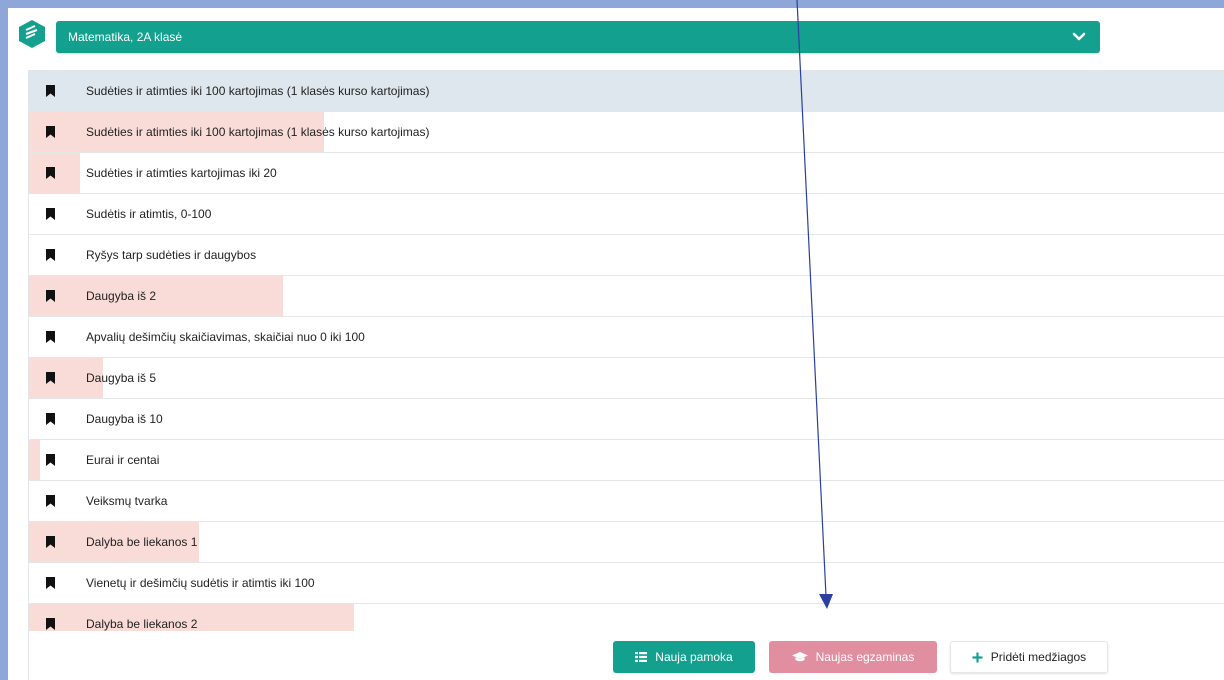 The width and height of the screenshot is (1224, 680). I want to click on add-material-label: Pridėti medžiagos, so click(1038, 657).